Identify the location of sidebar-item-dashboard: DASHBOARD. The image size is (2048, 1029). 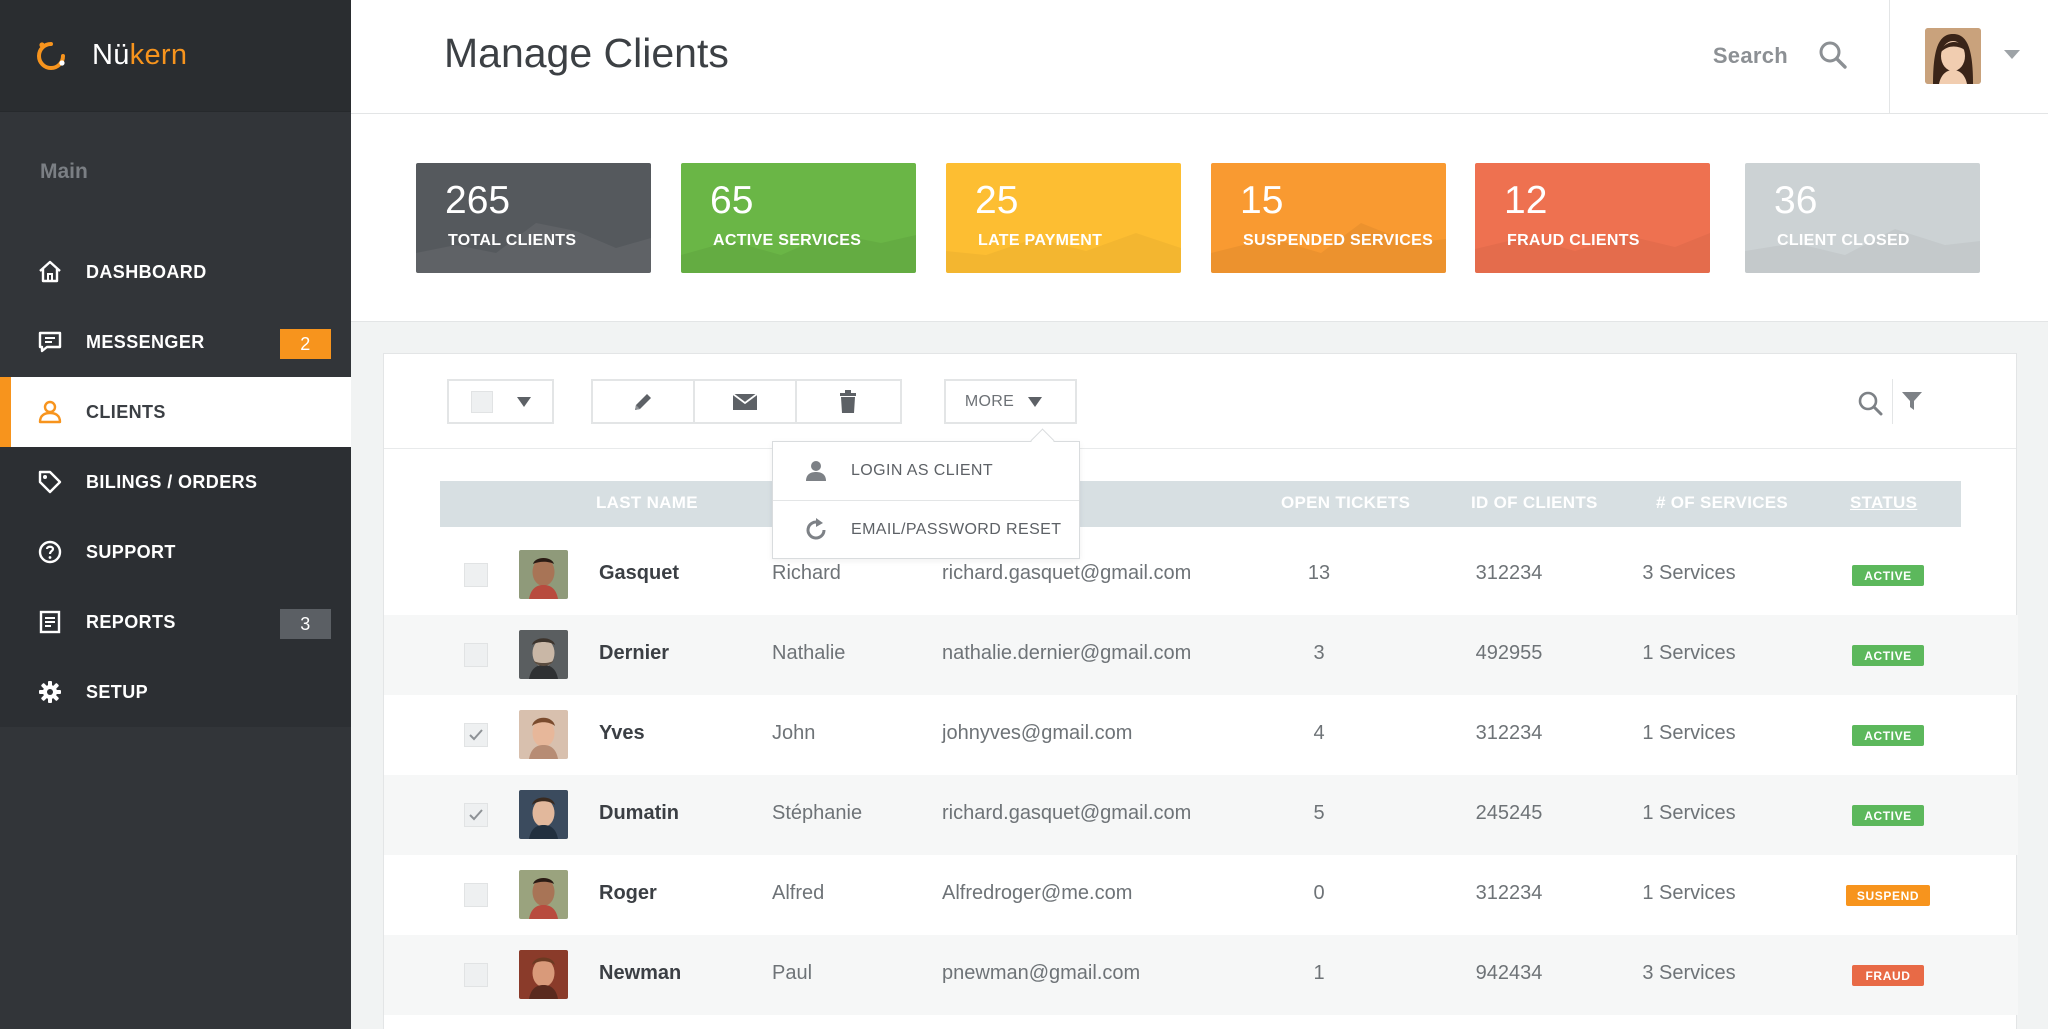
(175, 272).